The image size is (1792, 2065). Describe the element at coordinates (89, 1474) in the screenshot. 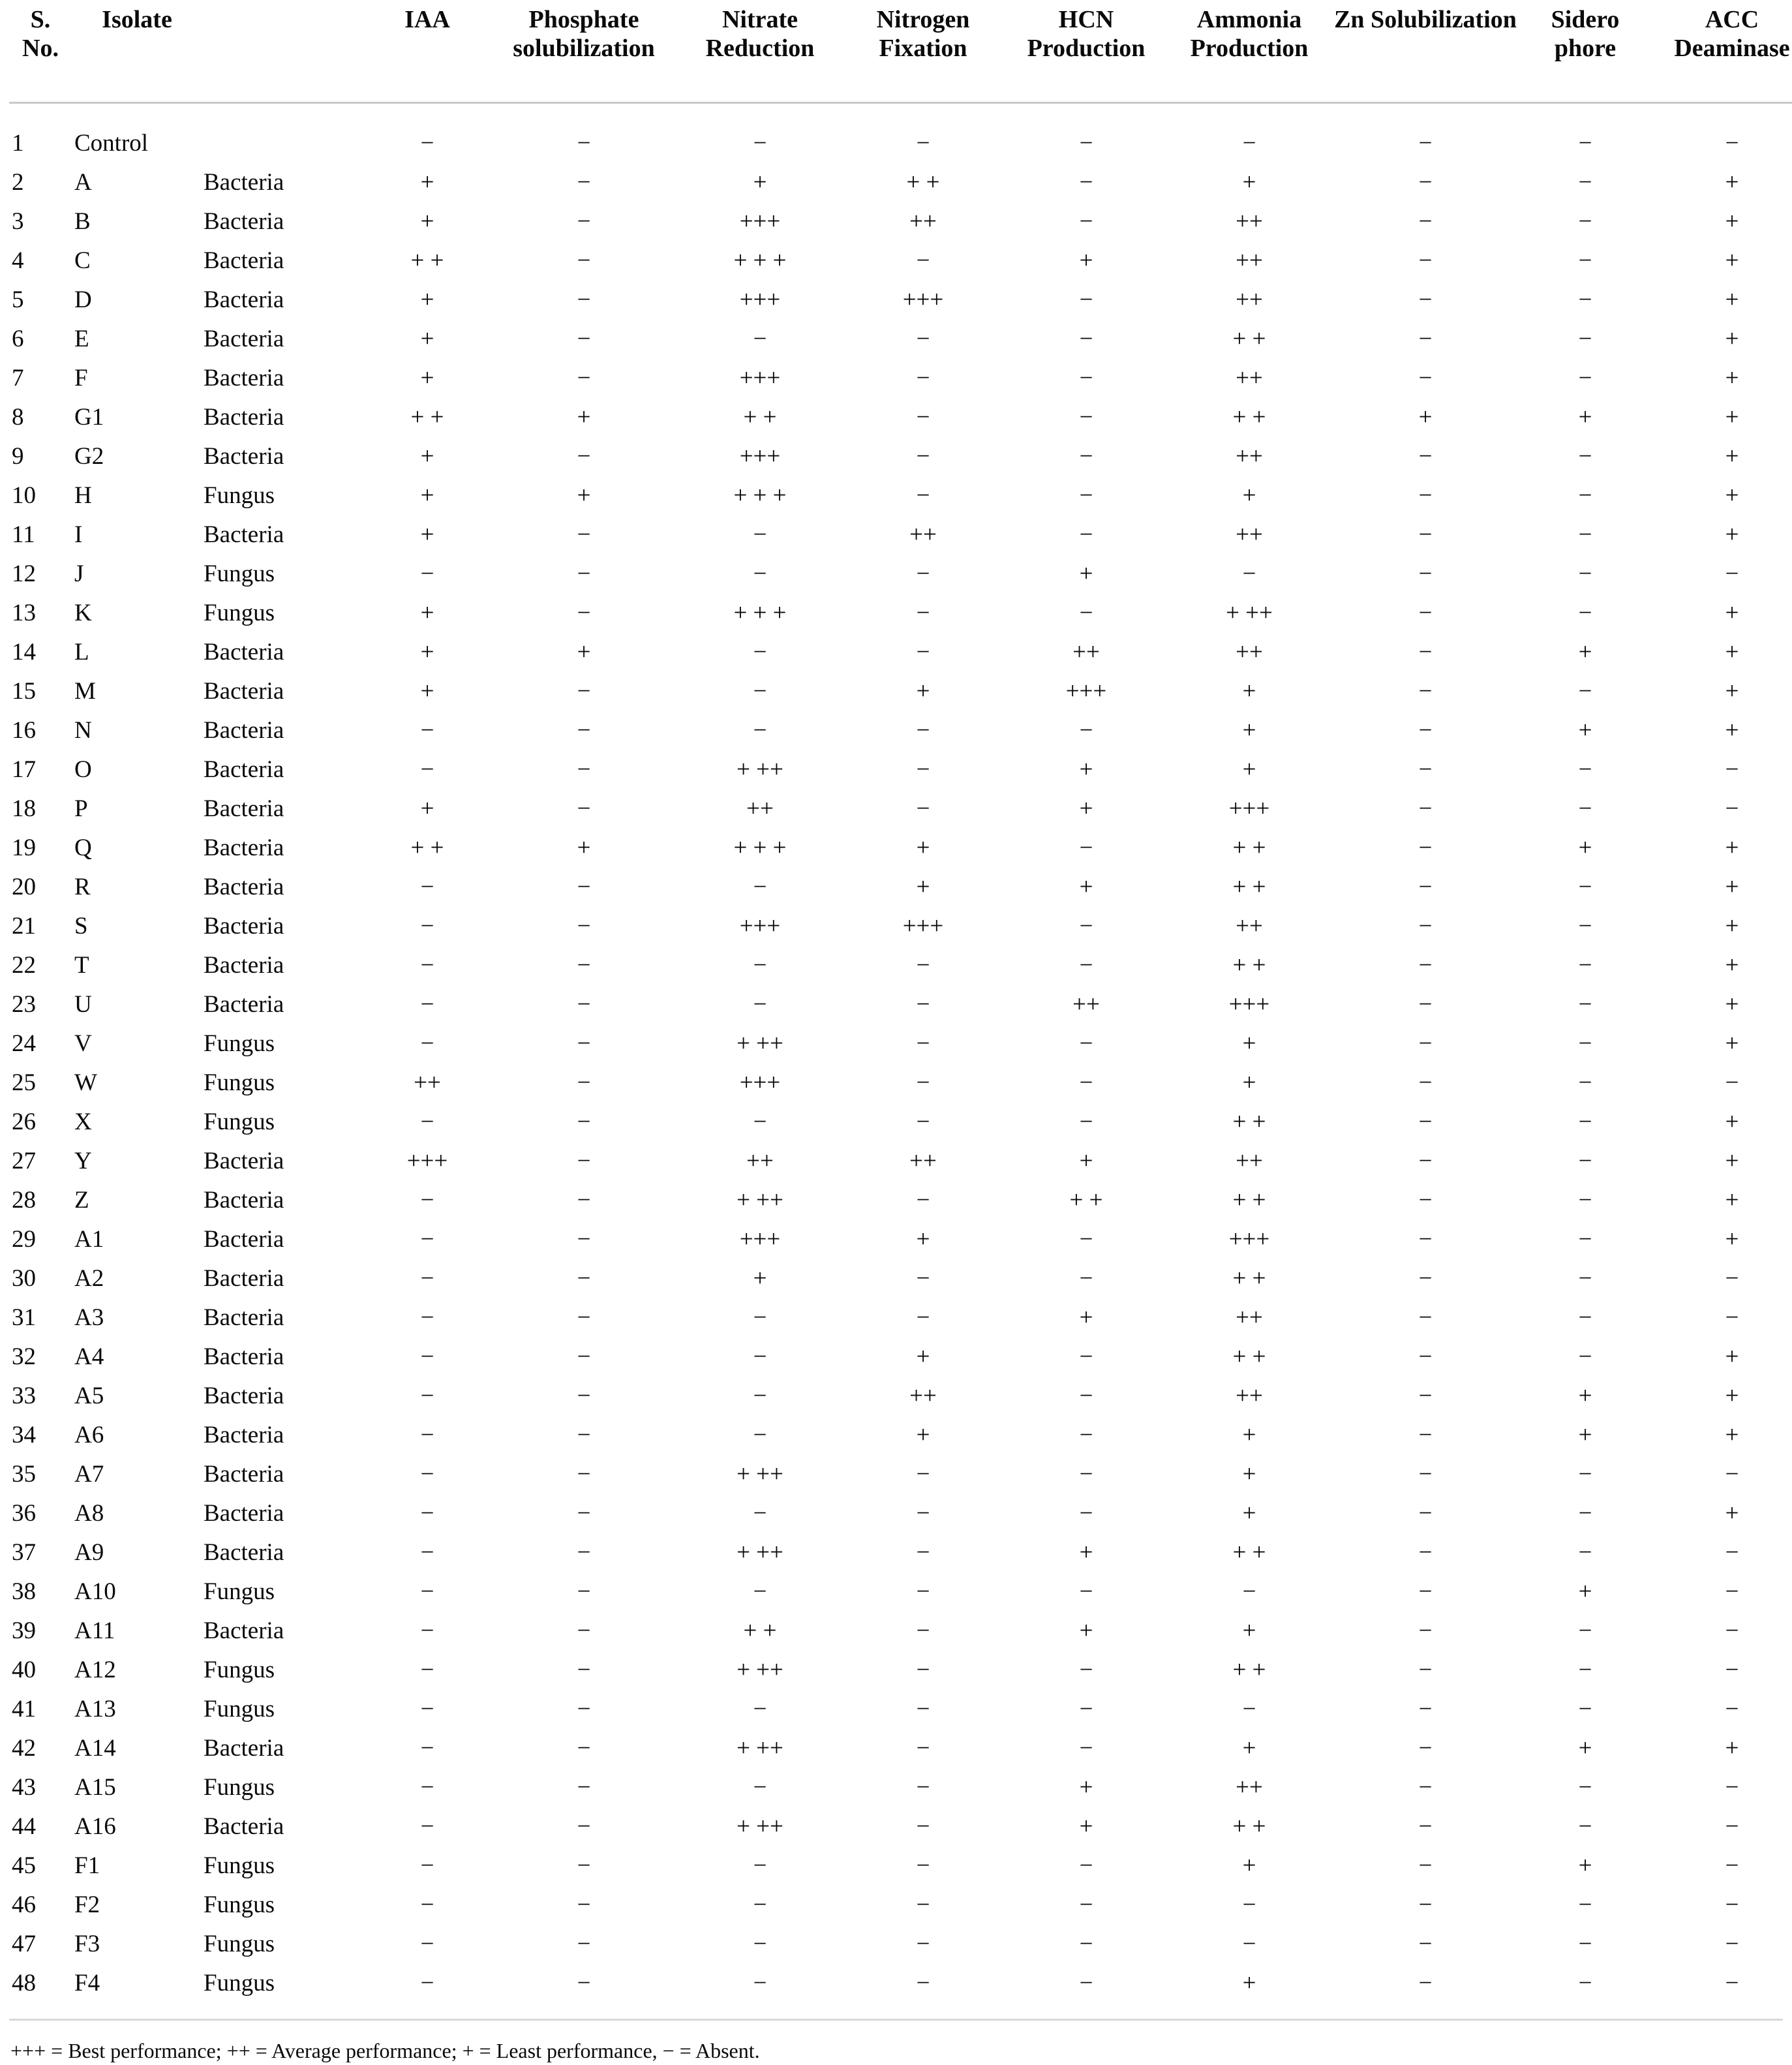

I see `cell-isolate: A7` at that location.